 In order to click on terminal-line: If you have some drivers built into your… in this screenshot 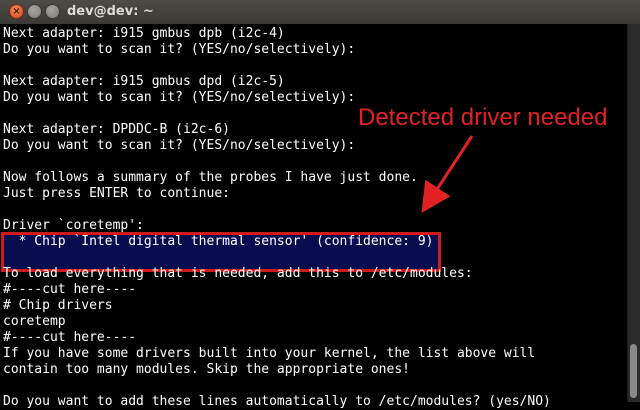, I will do `click(269, 353)`.